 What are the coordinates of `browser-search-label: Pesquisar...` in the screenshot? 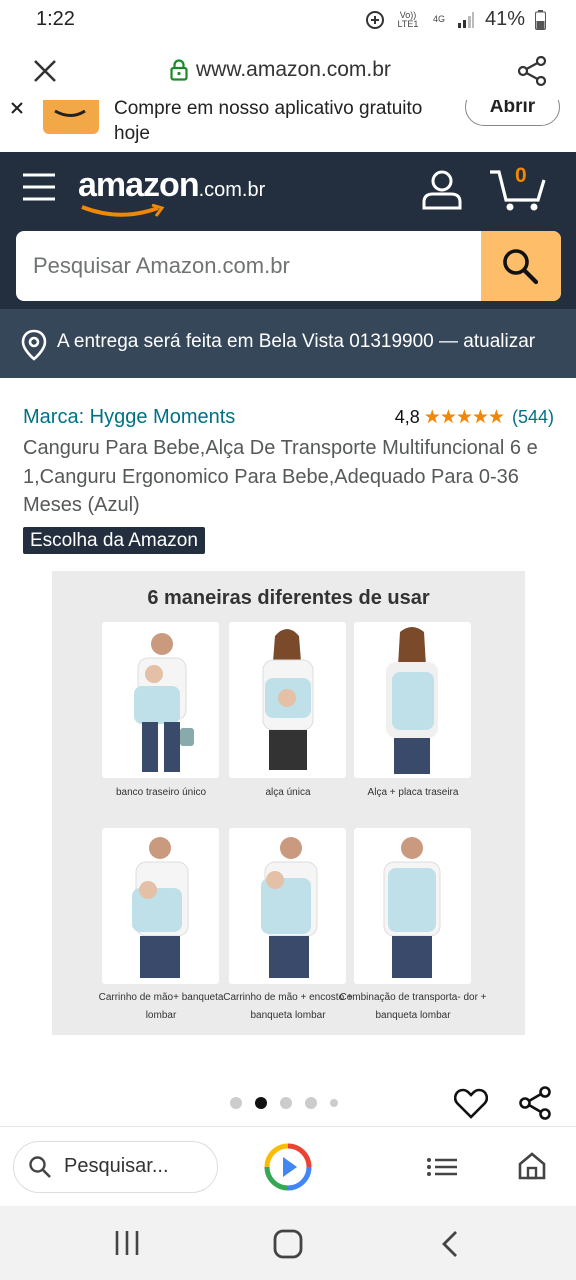 It's located at (116, 1166).